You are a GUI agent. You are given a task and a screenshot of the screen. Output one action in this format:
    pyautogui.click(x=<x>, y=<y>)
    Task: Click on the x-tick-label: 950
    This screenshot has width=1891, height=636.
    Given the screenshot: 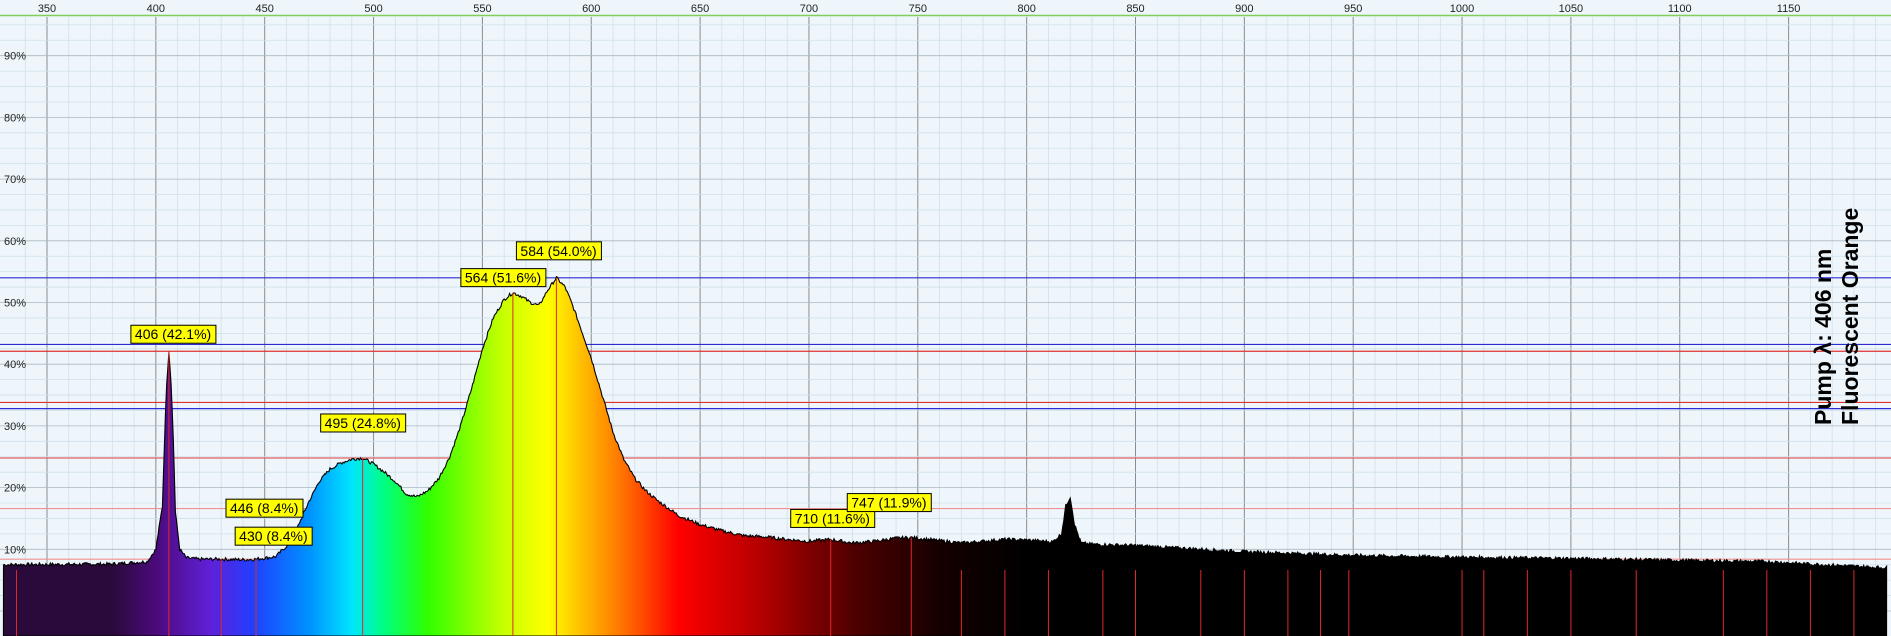 What is the action you would take?
    pyautogui.click(x=1353, y=9)
    